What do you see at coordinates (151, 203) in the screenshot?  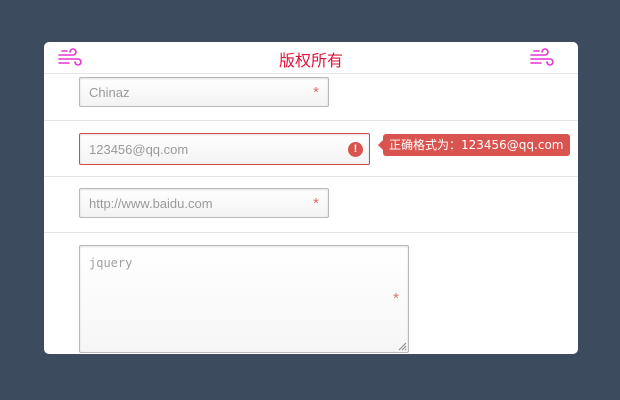 I see `url-input-value: http://www.baidu.com` at bounding box center [151, 203].